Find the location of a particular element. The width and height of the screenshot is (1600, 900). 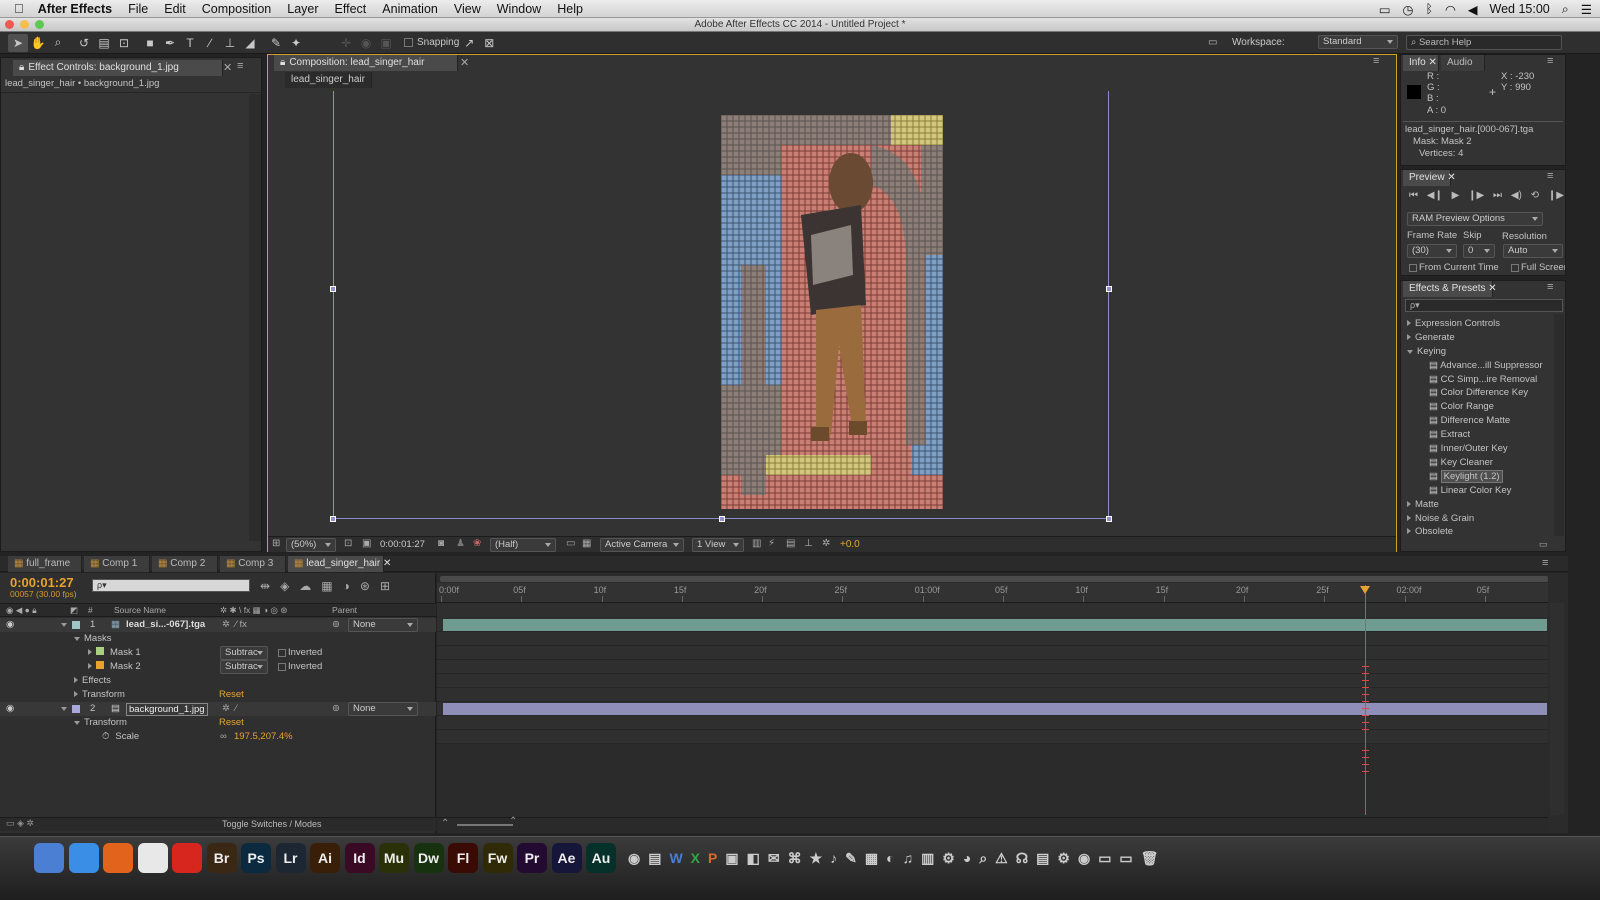

layer-name: lead_si...-067].tga is located at coordinates (165, 625).